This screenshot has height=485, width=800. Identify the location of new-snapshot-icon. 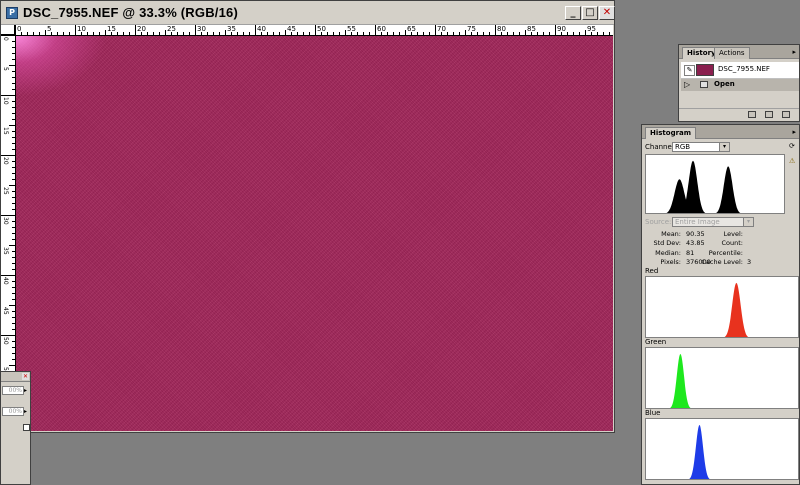
(769, 114).